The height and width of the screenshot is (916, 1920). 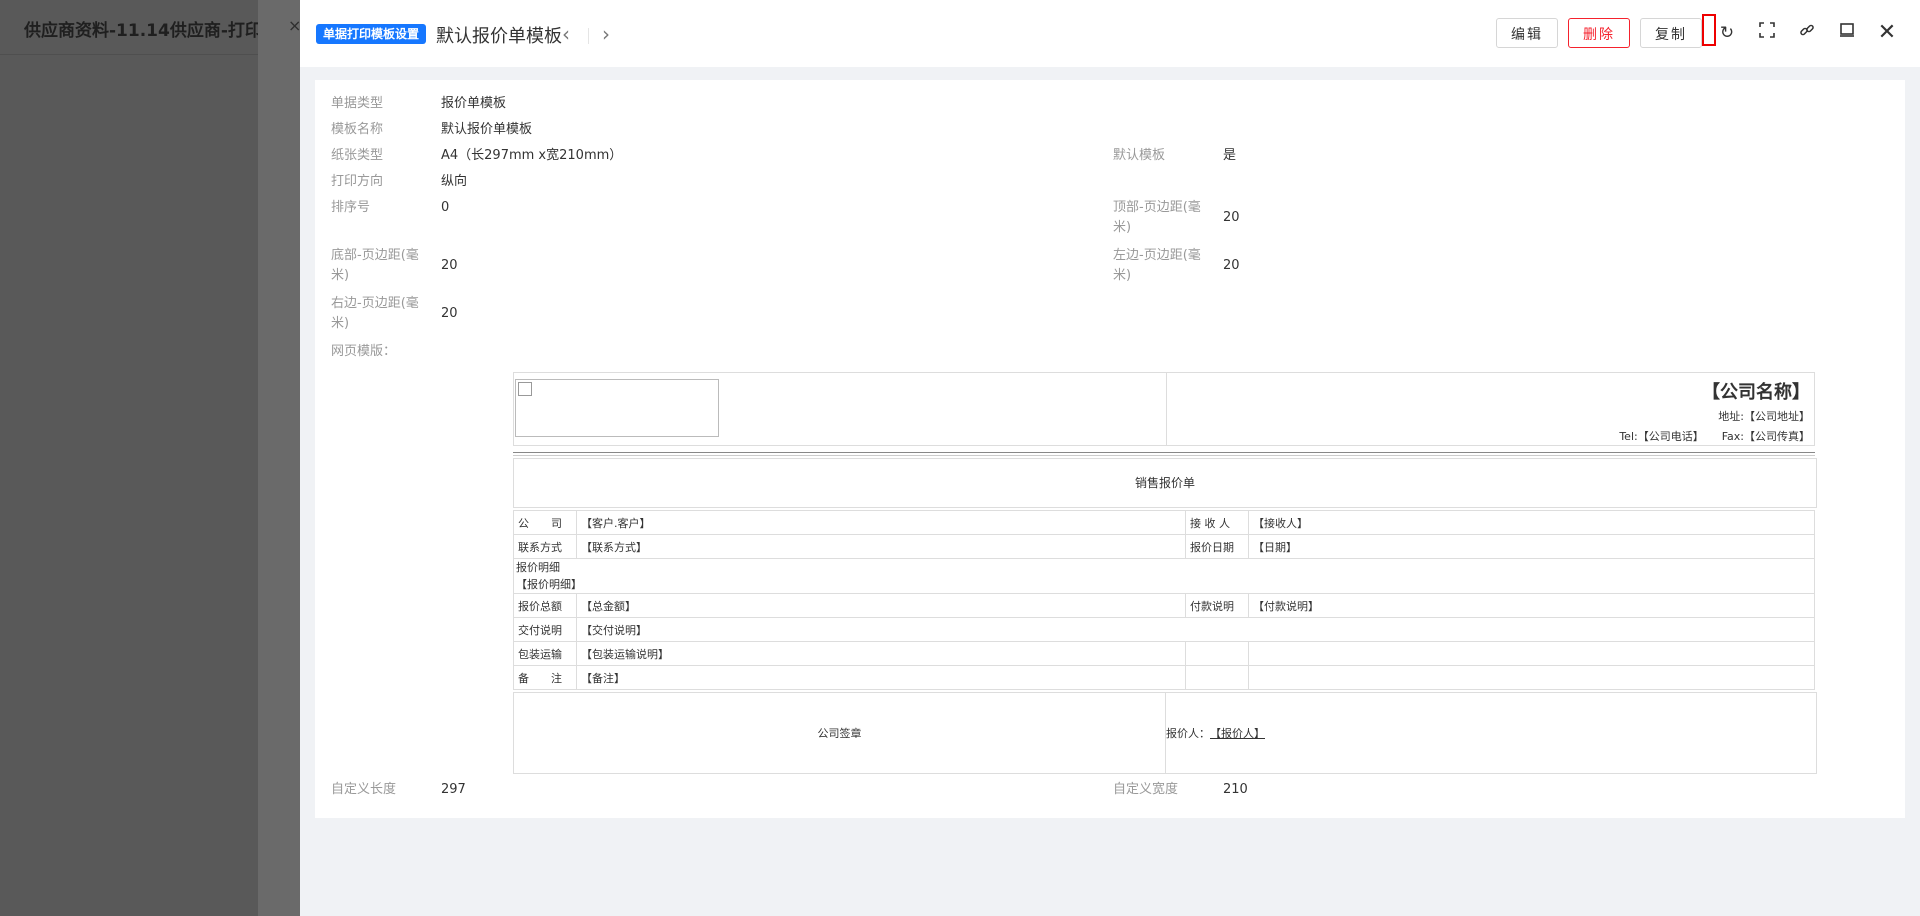 I want to click on logo-cell, so click(x=840, y=409).